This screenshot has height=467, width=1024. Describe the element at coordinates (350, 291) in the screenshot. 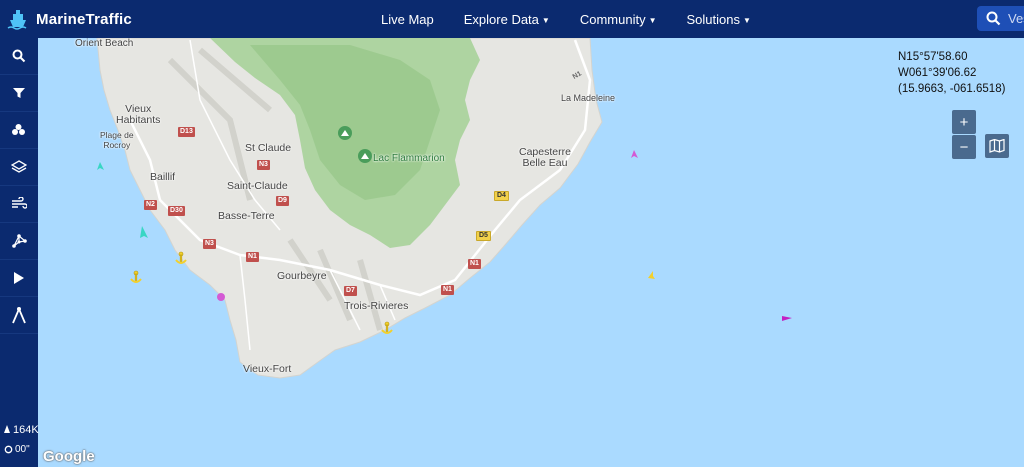

I see `road-sign: D7` at that location.